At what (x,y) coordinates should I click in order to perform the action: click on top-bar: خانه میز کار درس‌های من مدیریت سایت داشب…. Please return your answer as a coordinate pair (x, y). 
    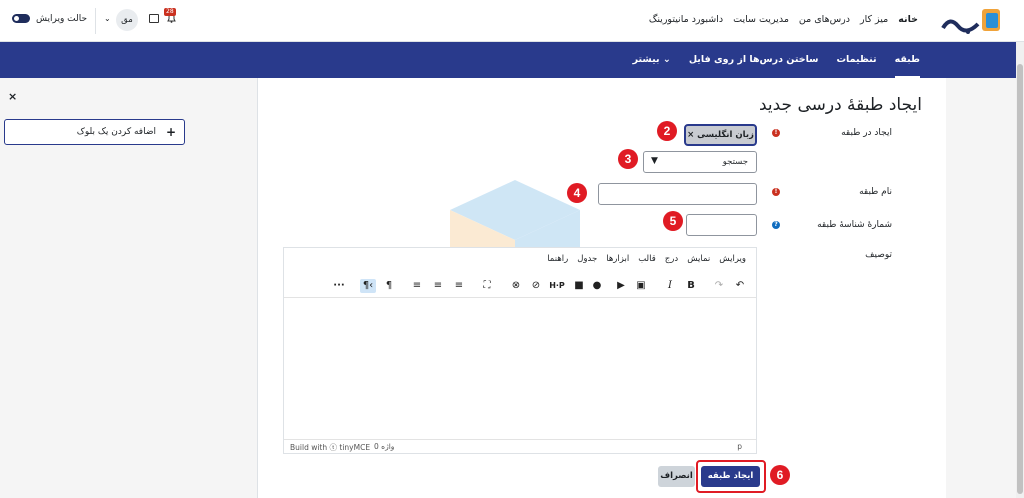
    Looking at the image, I should click on (512, 21).